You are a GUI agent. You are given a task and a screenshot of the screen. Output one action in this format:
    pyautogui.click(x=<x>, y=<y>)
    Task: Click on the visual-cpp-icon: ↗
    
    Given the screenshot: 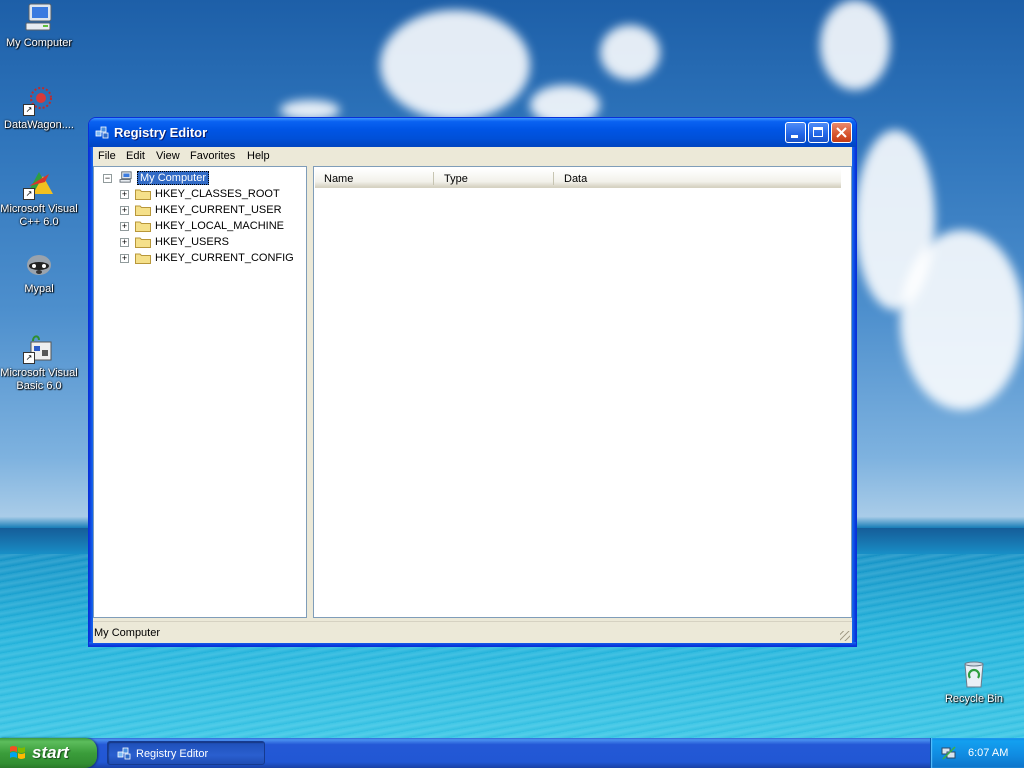 What is the action you would take?
    pyautogui.click(x=39, y=184)
    